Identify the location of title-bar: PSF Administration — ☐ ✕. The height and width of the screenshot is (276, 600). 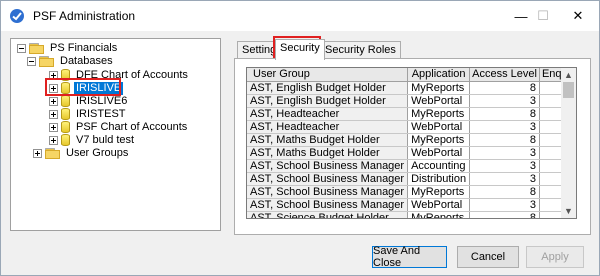
(300, 16).